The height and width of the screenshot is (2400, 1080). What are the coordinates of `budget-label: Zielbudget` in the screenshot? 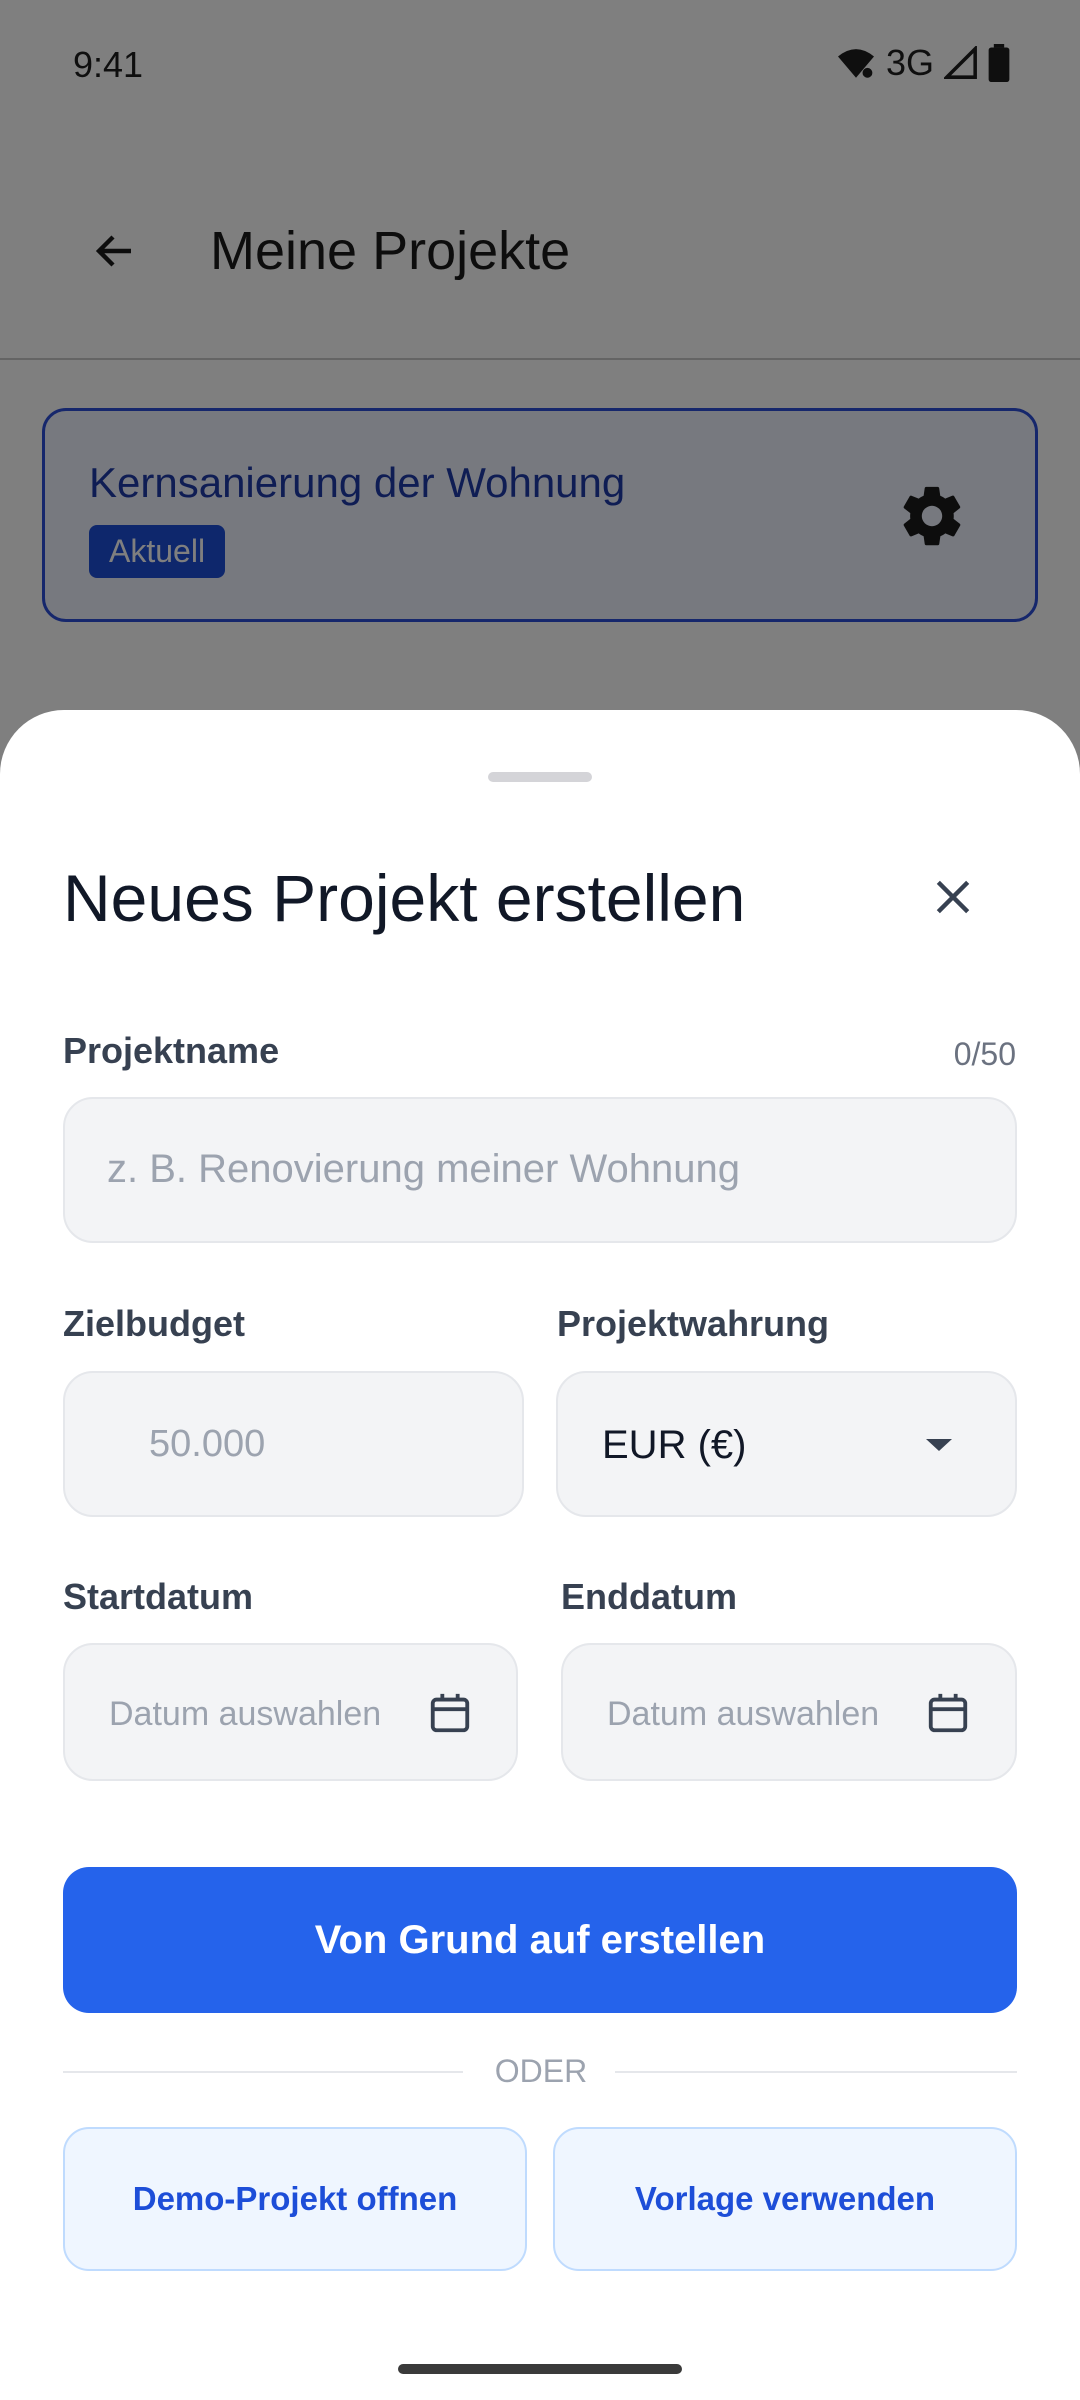 It's located at (154, 1323).